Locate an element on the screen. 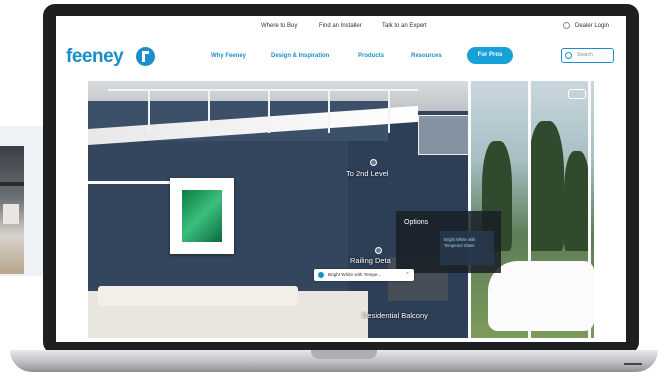  search-icon is located at coordinates (568, 55).